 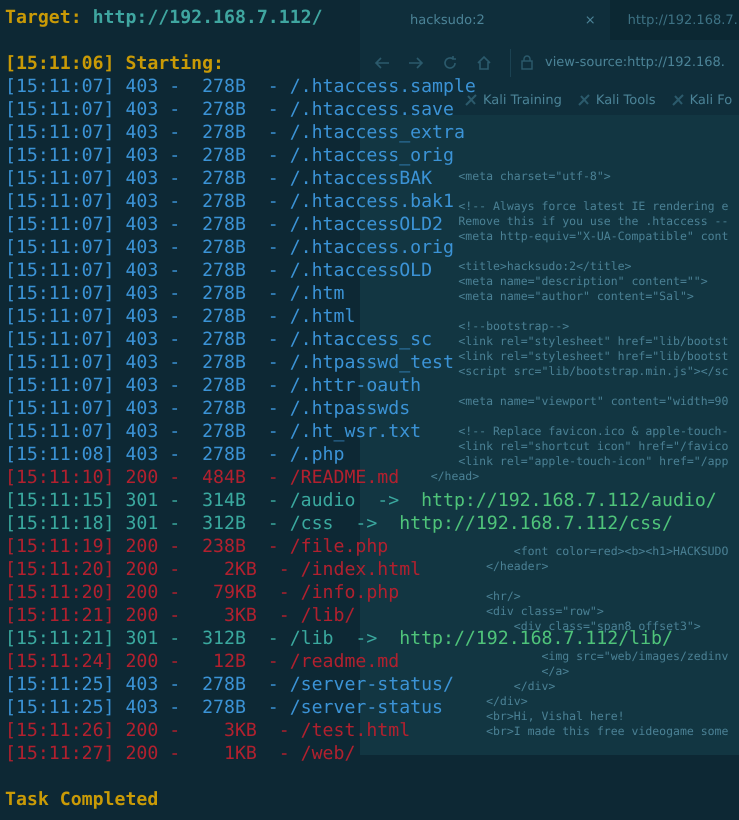 What do you see at coordinates (191, 523) in the screenshot?
I see `log-line: [15:11:18] 301 - 312B - /css ->` at bounding box center [191, 523].